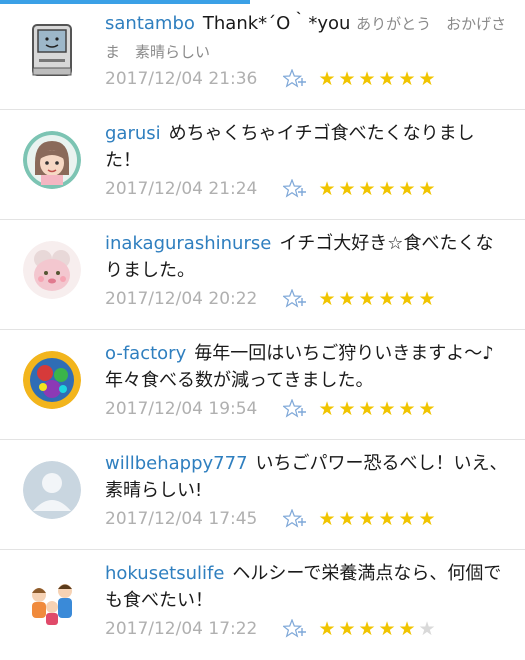  I want to click on cartoon-girl-avatar, so click(52, 160).